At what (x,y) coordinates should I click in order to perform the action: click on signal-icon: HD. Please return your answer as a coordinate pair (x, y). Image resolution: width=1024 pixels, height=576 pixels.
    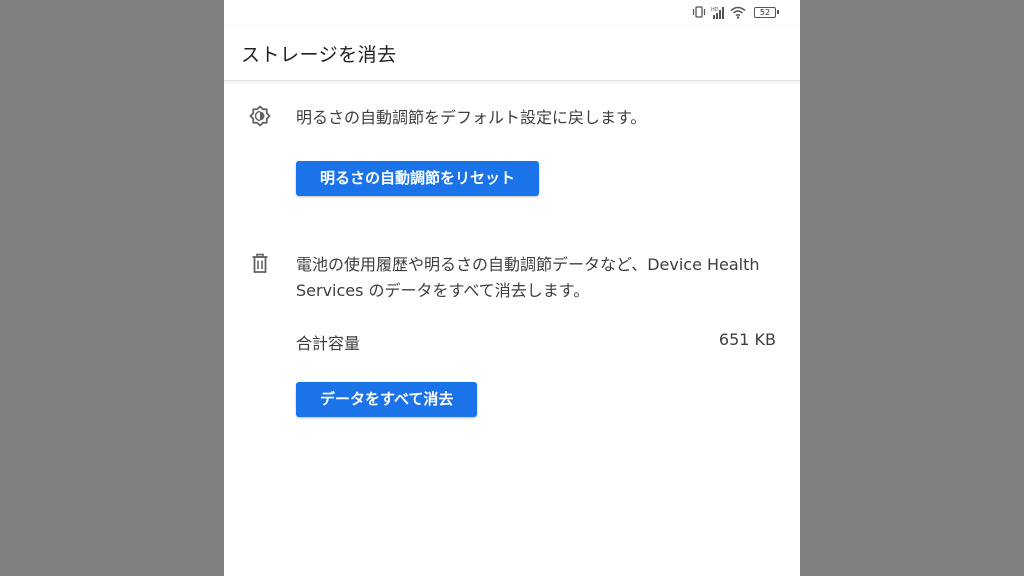
    Looking at the image, I should click on (718, 12).